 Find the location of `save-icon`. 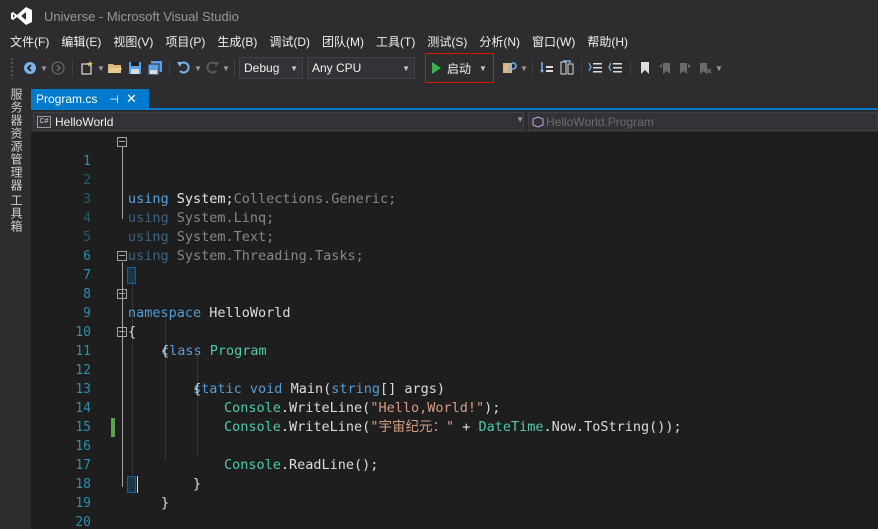

save-icon is located at coordinates (135, 68).